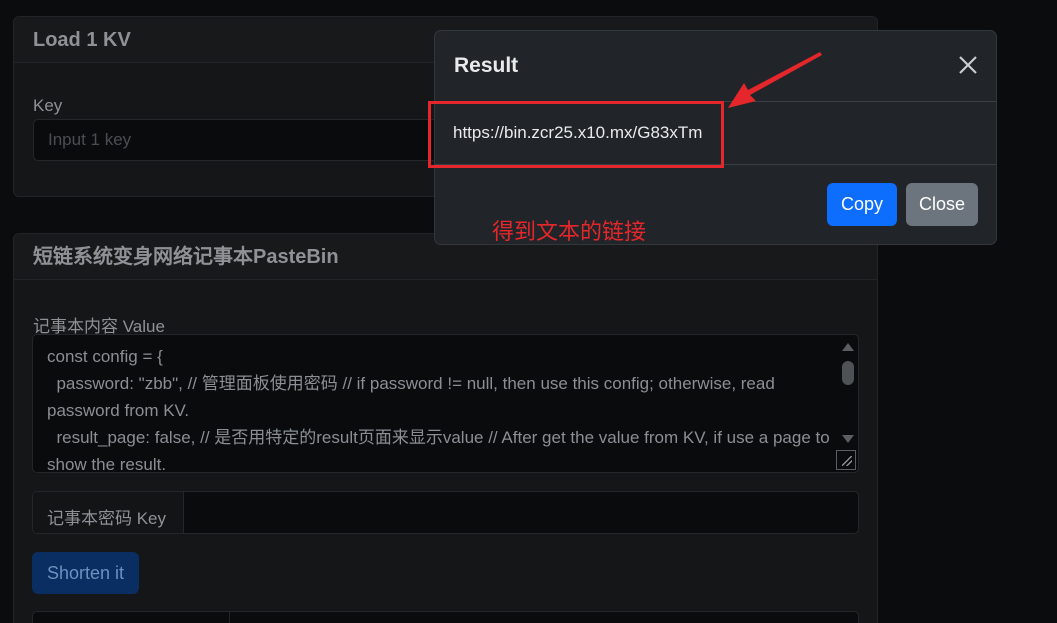 The height and width of the screenshot is (623, 1057). What do you see at coordinates (846, 460) in the screenshot?
I see `resize-handle-icon` at bounding box center [846, 460].